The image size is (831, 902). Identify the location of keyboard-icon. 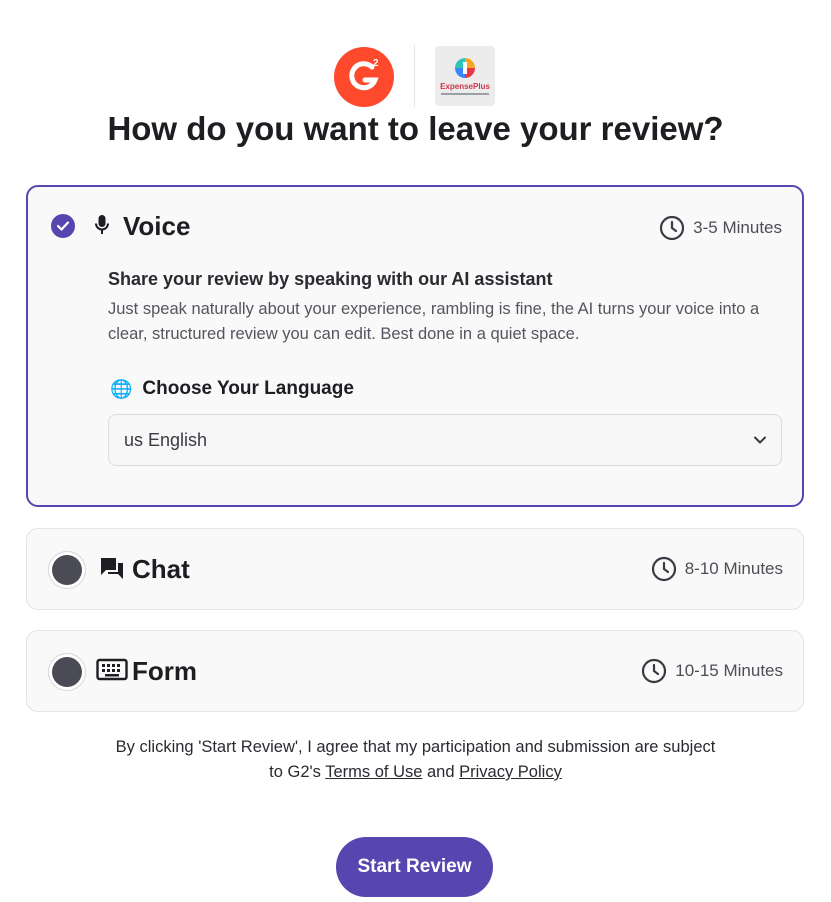
(112, 669).